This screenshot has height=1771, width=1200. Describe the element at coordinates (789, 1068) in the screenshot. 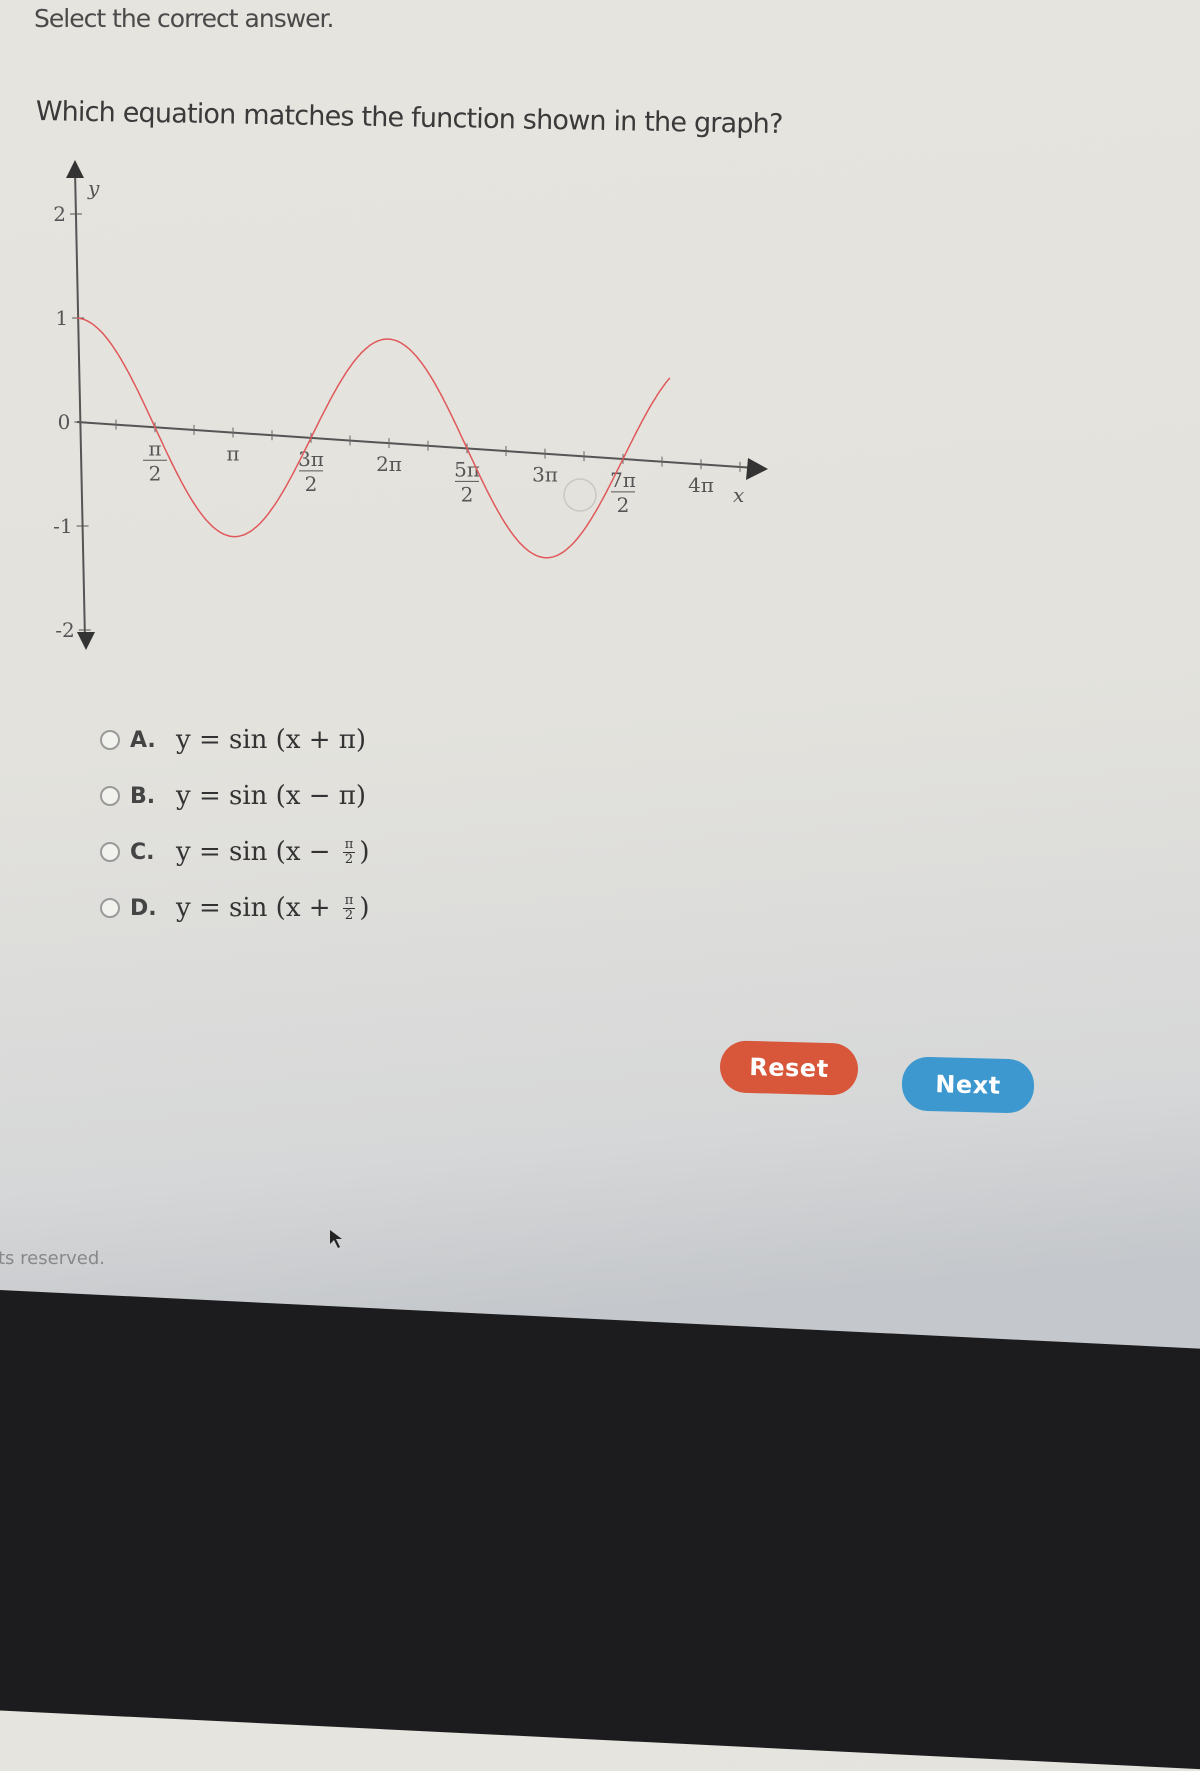

I see `reset-button: Reset` at that location.